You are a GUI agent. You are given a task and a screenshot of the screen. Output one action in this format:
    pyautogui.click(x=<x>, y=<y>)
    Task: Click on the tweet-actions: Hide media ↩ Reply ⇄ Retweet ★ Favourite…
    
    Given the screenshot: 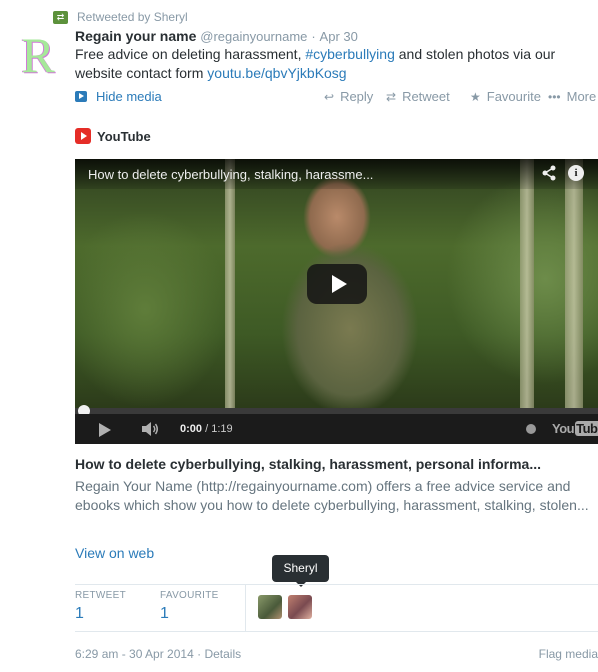 What is the action you would take?
    pyautogui.click(x=336, y=98)
    